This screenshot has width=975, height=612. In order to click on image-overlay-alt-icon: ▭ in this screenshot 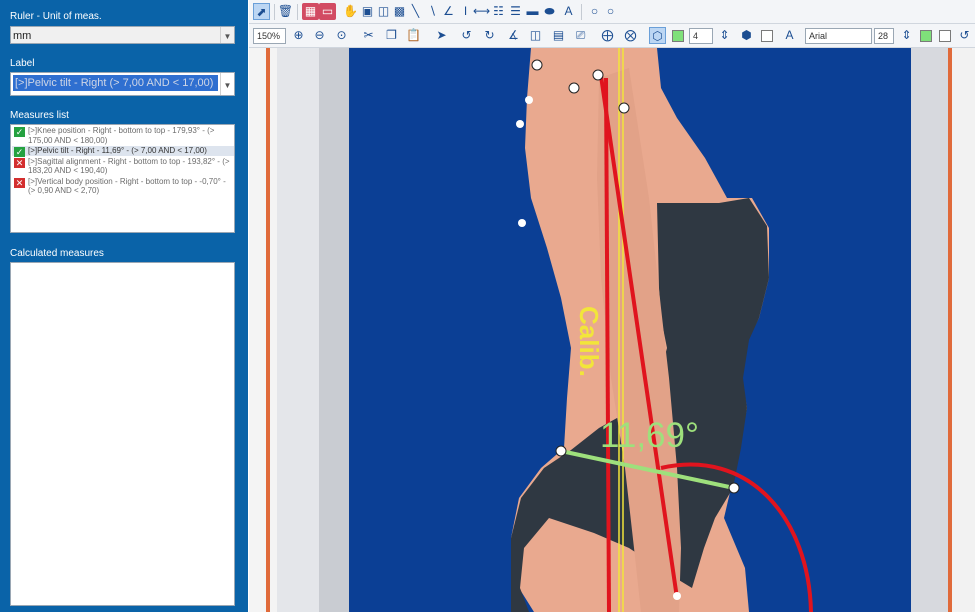, I will do `click(327, 11)`.